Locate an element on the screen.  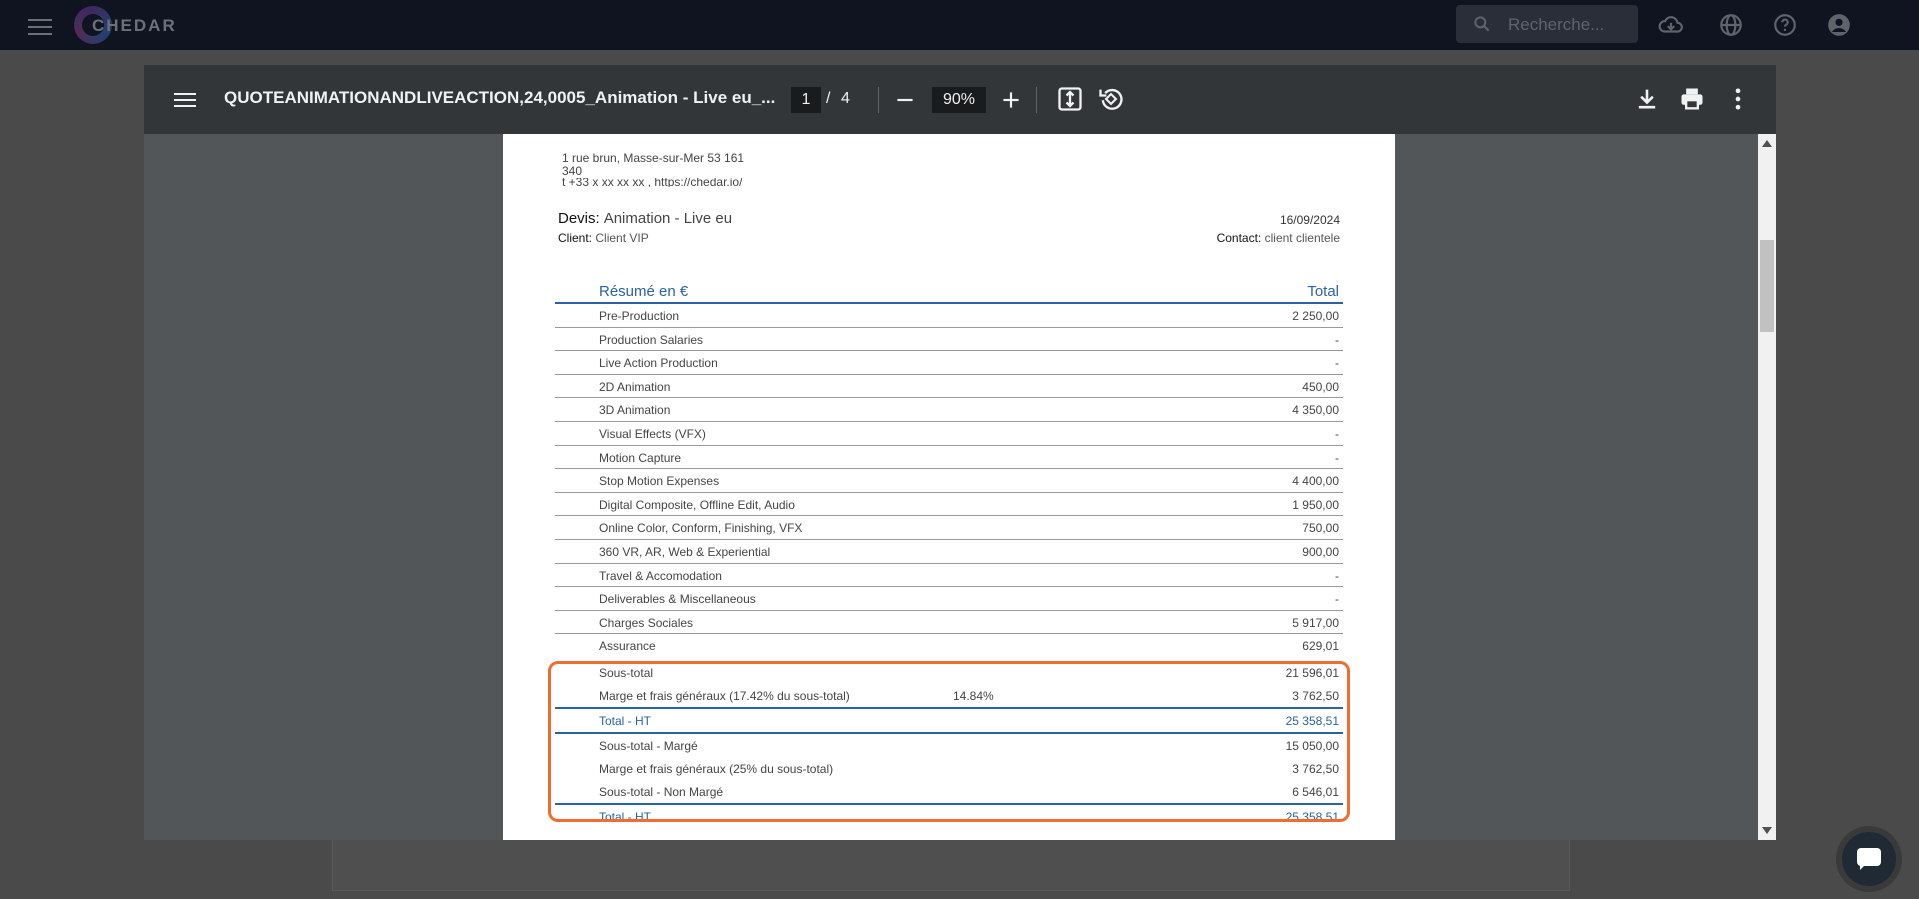
table-row: 3D Animation 4 350,00 is located at coordinates (949, 410).